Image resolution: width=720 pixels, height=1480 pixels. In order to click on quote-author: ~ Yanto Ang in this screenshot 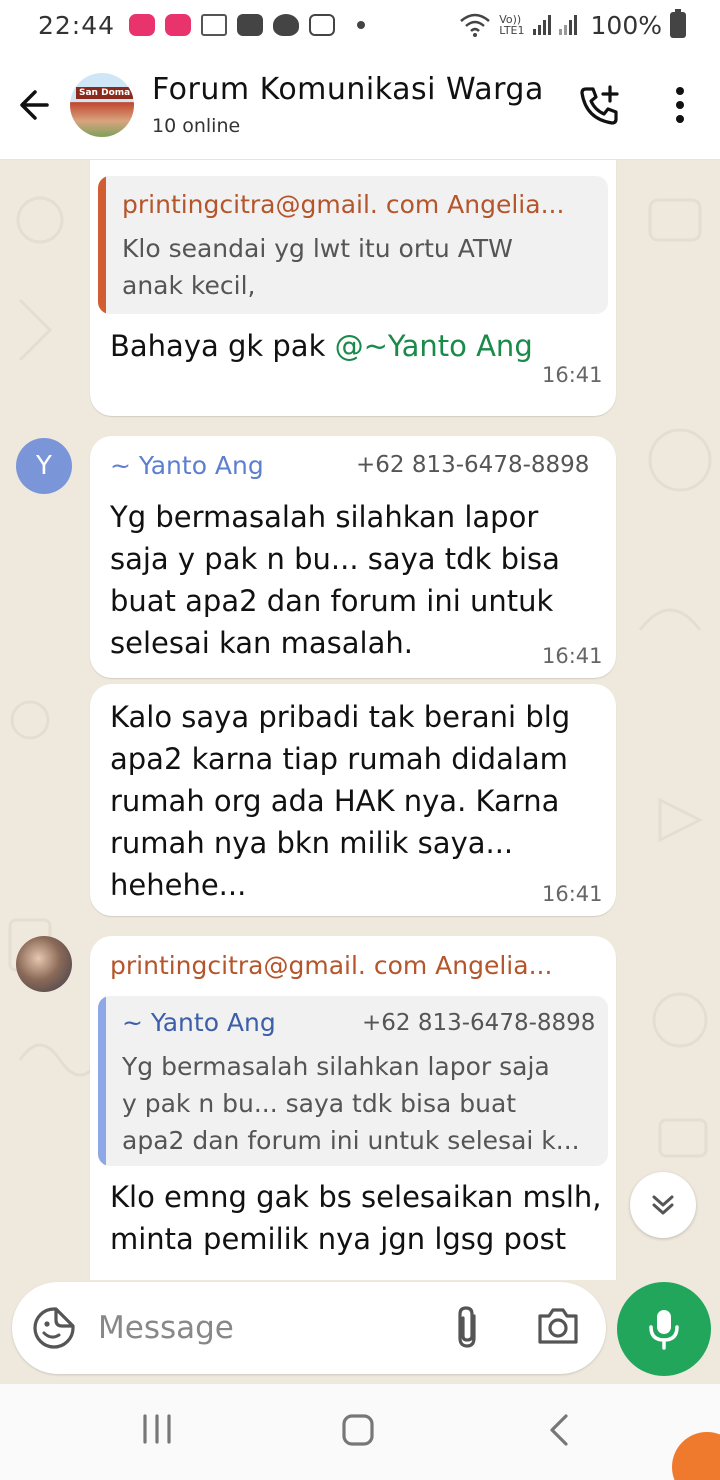, I will do `click(199, 1022)`.